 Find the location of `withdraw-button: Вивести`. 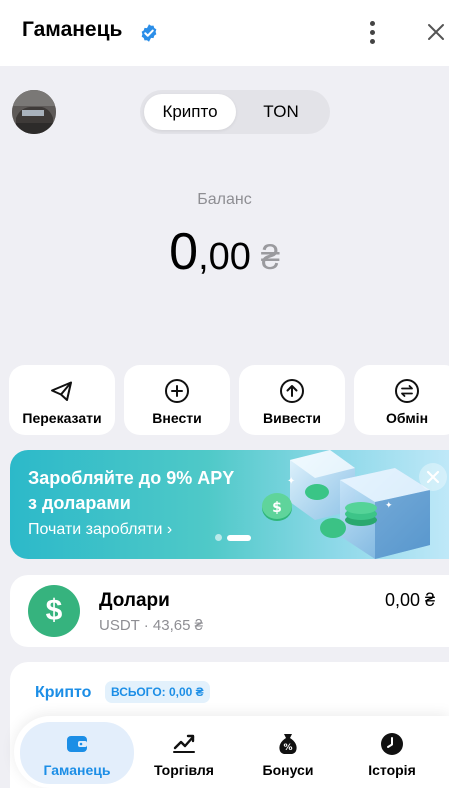

withdraw-button: Вивести is located at coordinates (292, 400).